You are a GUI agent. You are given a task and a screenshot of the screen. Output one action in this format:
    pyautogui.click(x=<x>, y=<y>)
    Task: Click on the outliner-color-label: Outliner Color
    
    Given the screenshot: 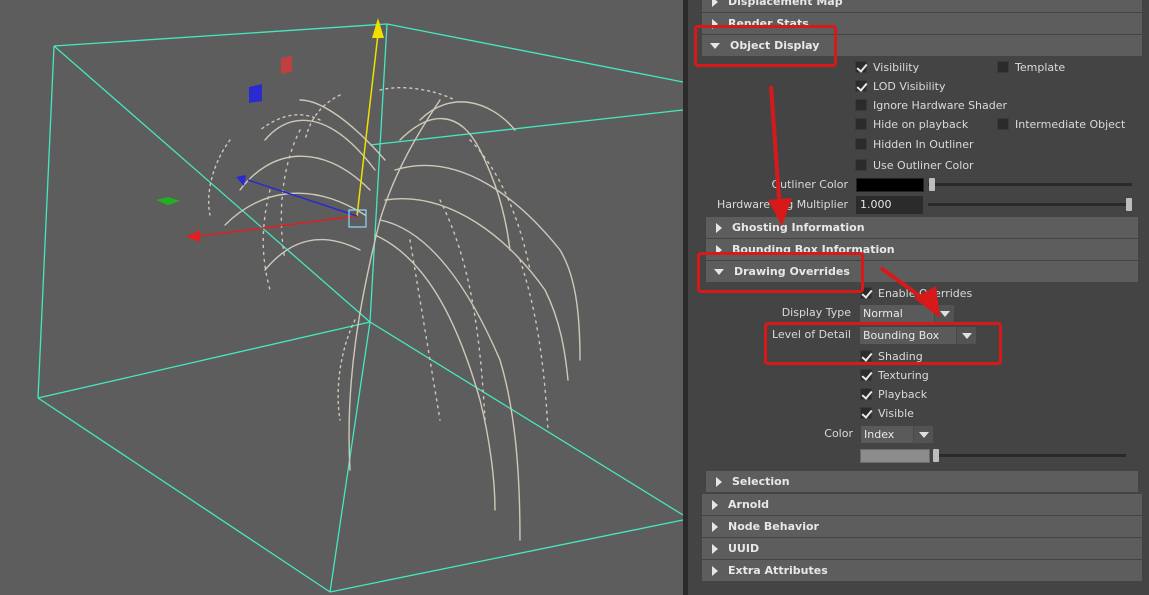 What is the action you would take?
    pyautogui.click(x=809, y=184)
    